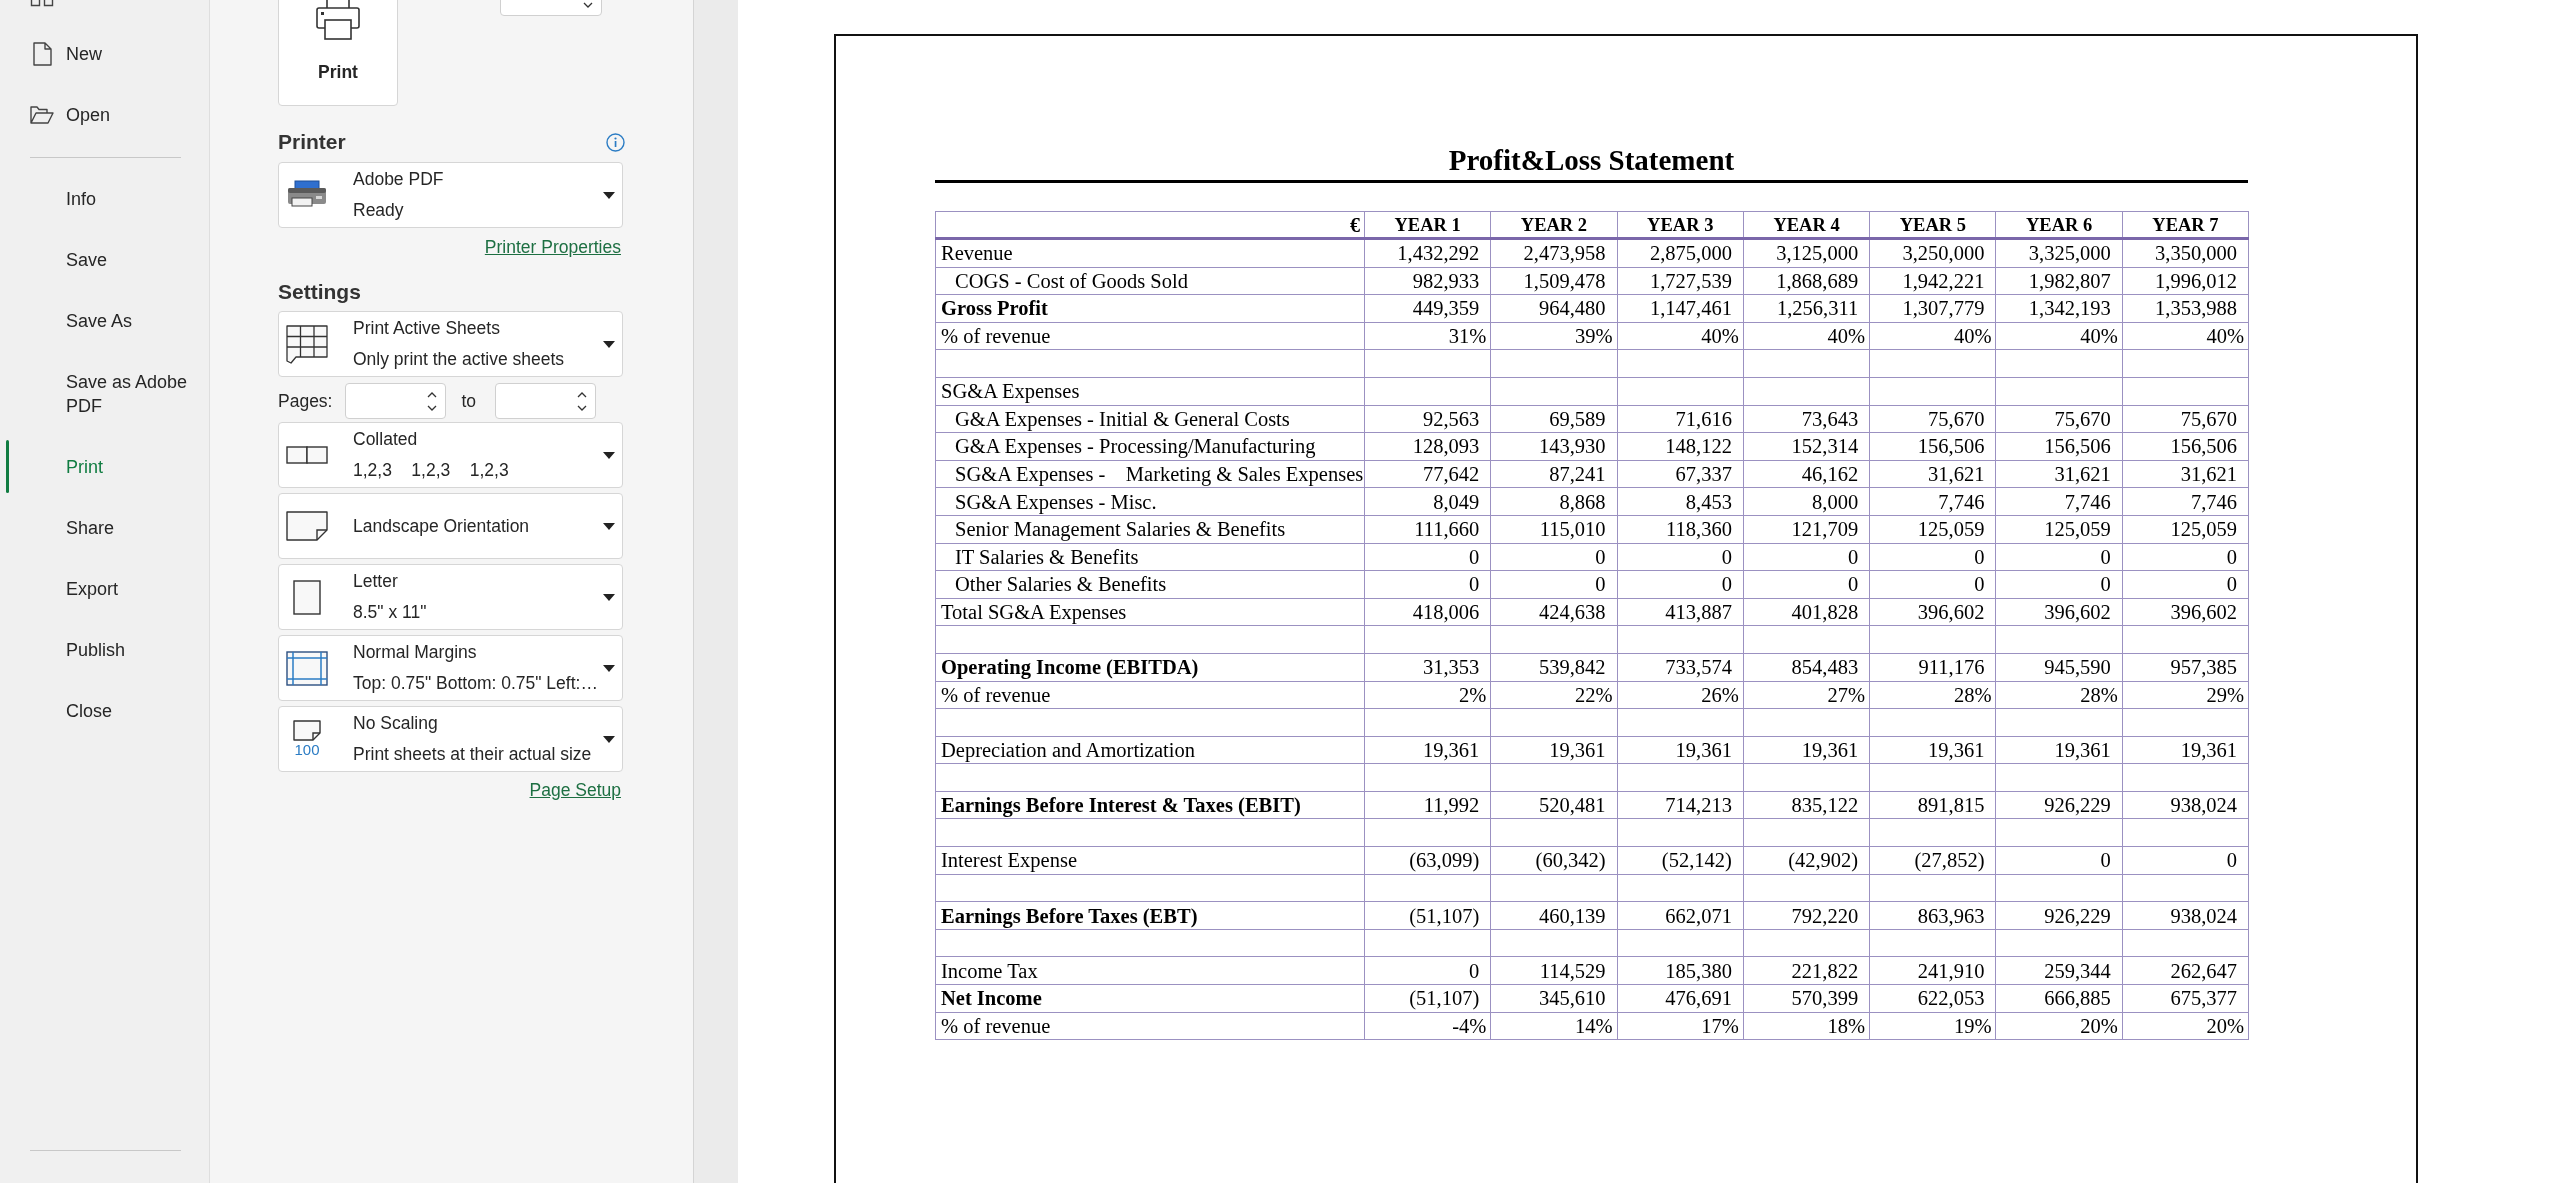 This screenshot has height=1183, width=2560. What do you see at coordinates (1594, 336) in the screenshot?
I see `percent-value: 39%` at bounding box center [1594, 336].